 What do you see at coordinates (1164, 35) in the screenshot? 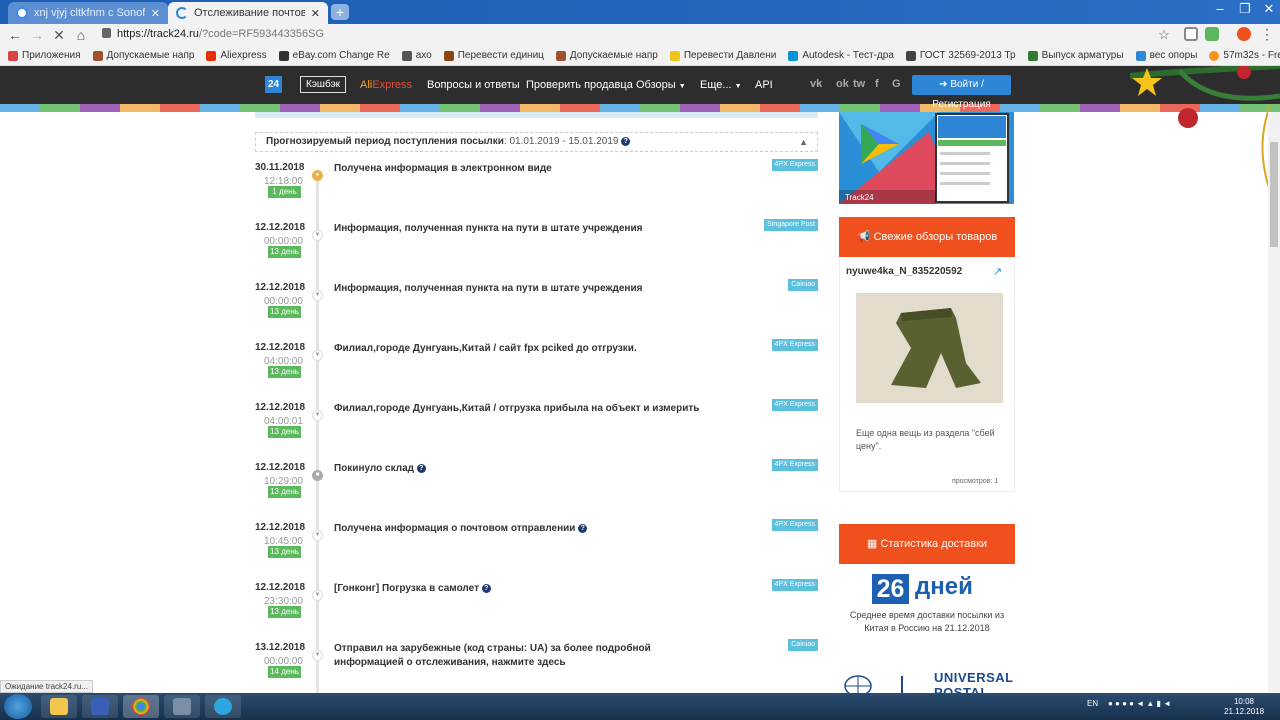
I see `star-icon: ☆` at bounding box center [1164, 35].